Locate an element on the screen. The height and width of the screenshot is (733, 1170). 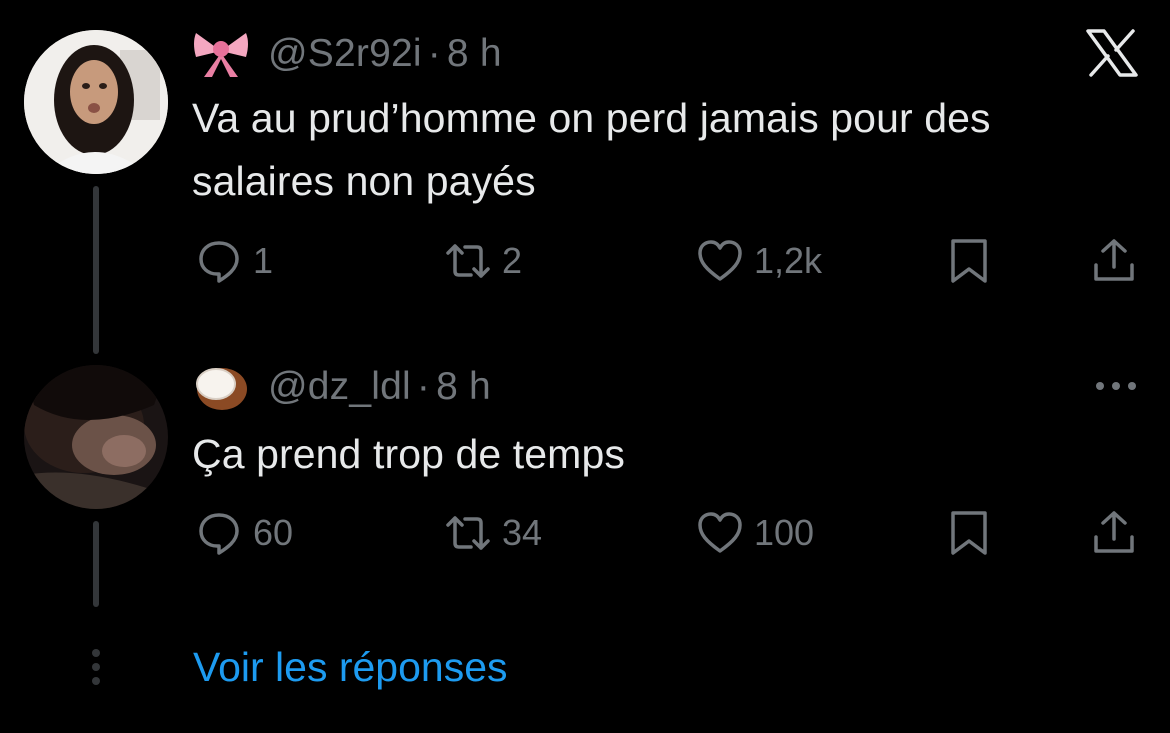
reply-button: 60 is located at coordinates (244, 533).